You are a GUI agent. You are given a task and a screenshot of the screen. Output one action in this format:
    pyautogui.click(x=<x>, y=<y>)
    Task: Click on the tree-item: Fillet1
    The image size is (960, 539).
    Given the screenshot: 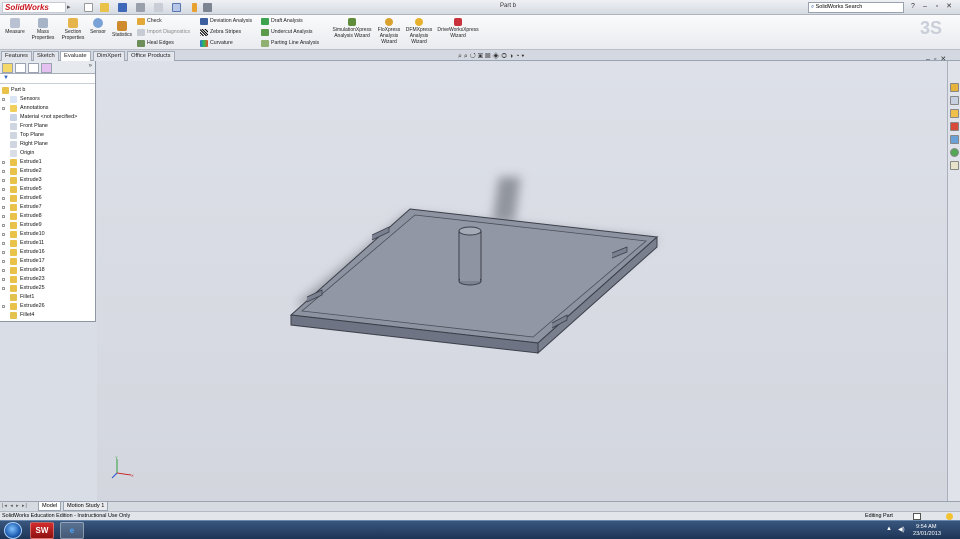 What is the action you would take?
    pyautogui.click(x=48, y=297)
    